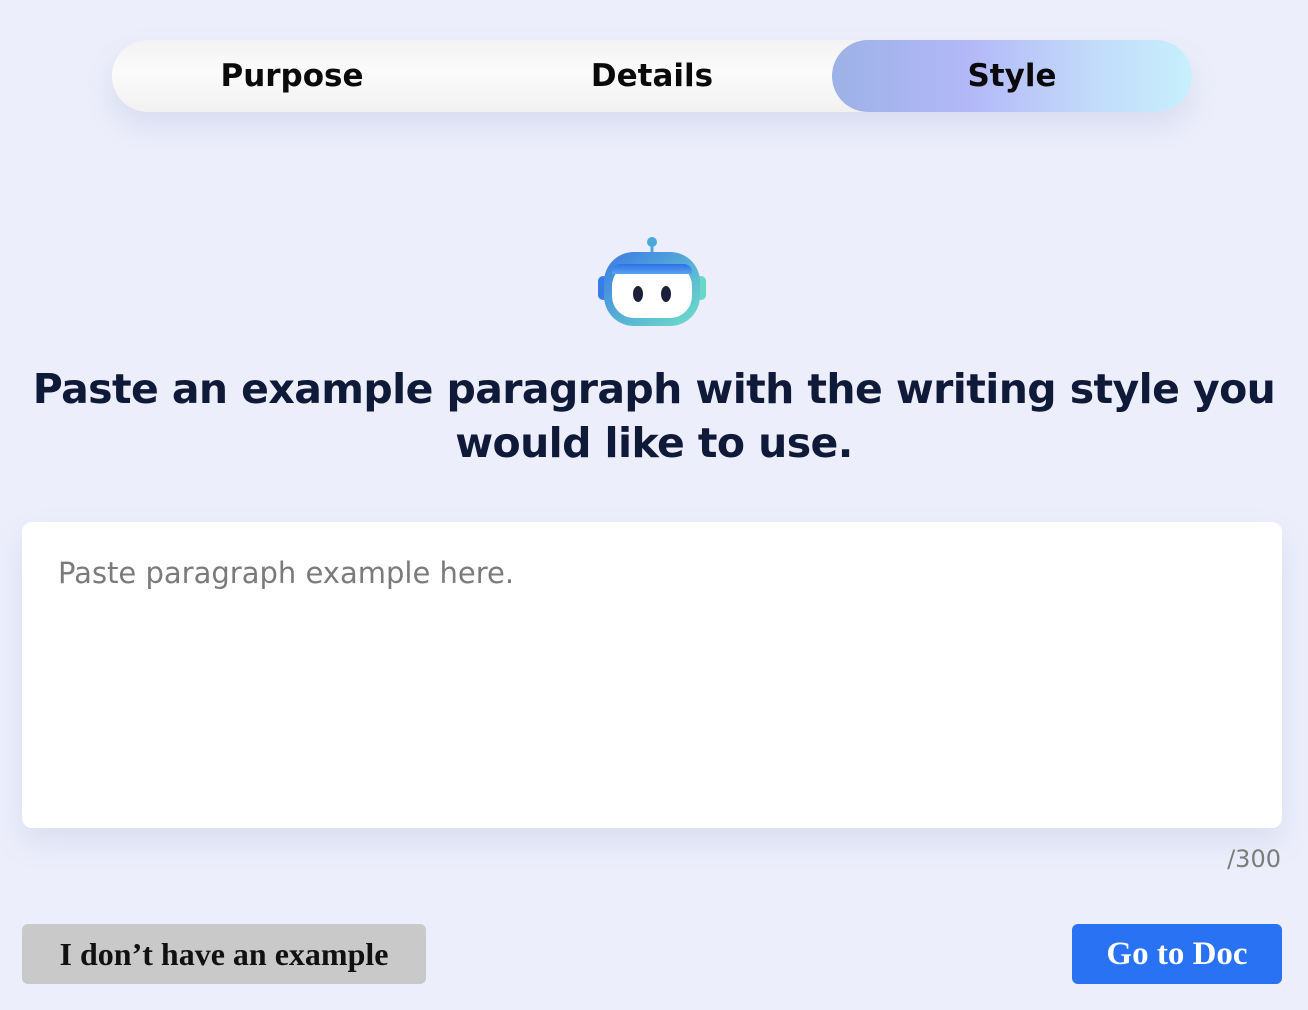  Describe the element at coordinates (1012, 76) in the screenshot. I see `tab-style: Style` at that location.